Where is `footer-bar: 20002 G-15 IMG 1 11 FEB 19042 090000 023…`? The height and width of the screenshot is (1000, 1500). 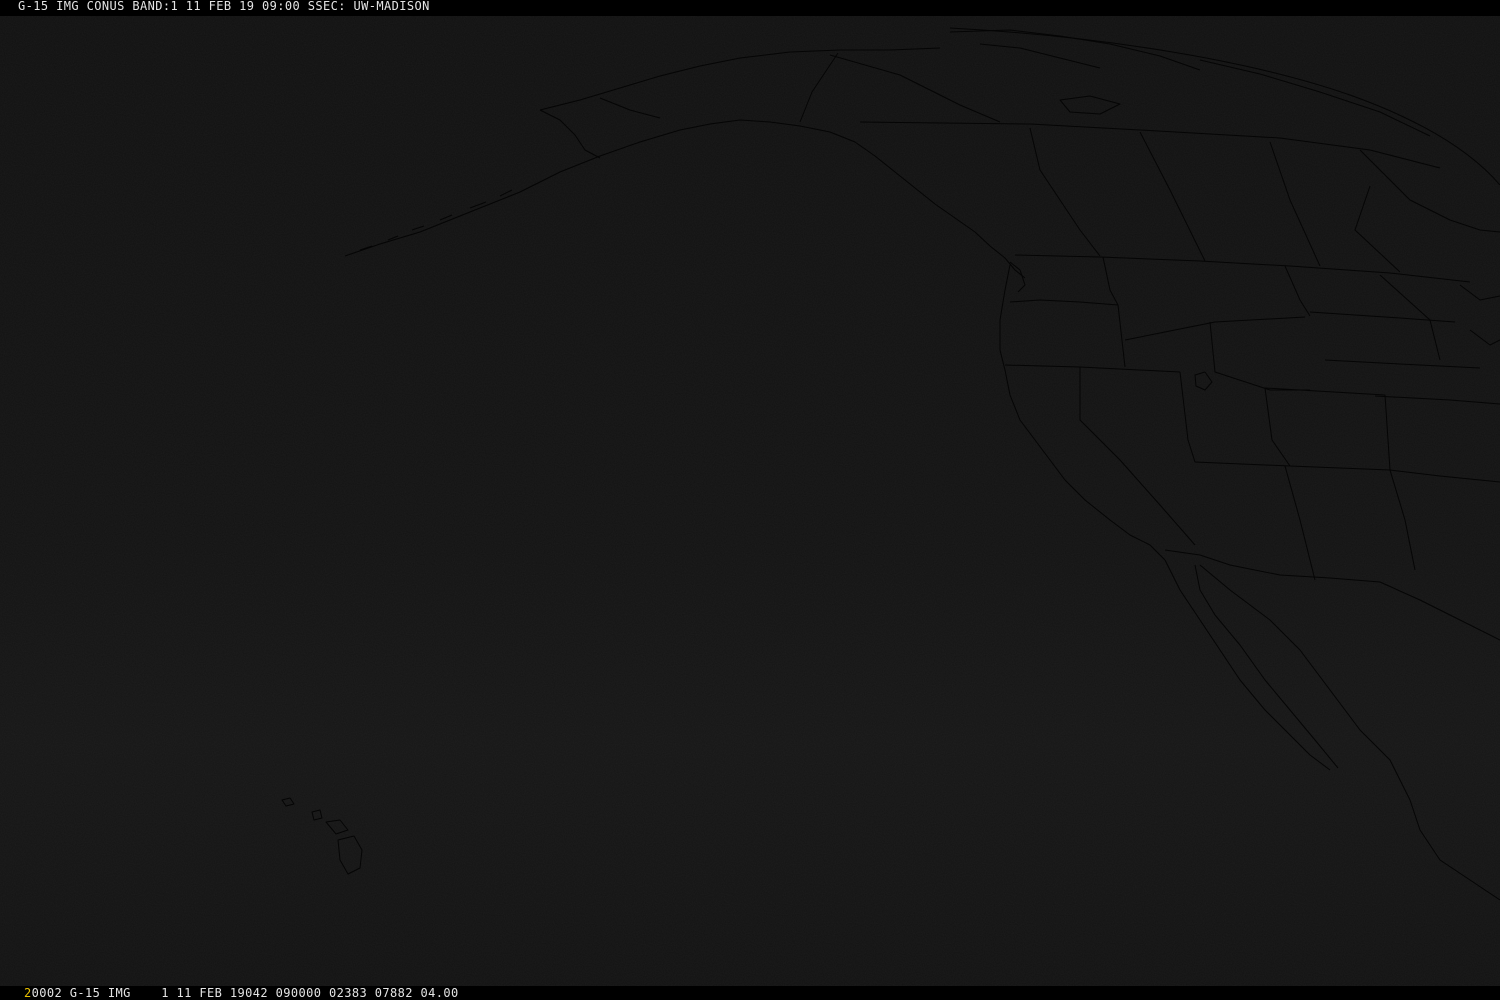
footer-bar: 20002 G-15 IMG 1 11 FEB 19042 090000 023… is located at coordinates (750, 993).